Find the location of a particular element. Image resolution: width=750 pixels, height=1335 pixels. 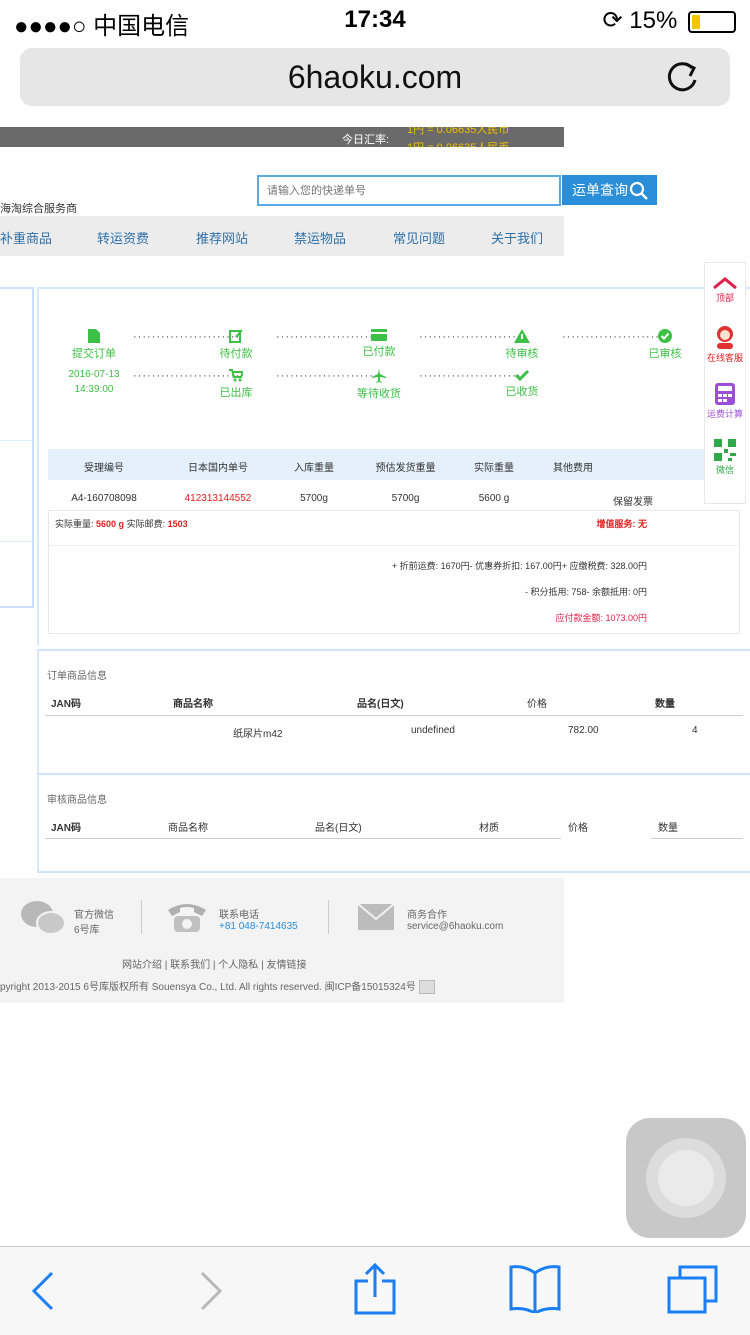

col-other-fees: 其他费用 is located at coordinates (573, 468).